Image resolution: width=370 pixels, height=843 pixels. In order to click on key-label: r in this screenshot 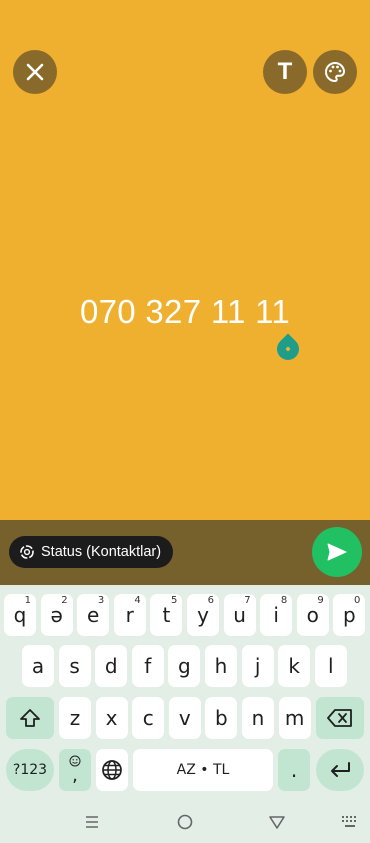, I will do `click(129, 615)`.